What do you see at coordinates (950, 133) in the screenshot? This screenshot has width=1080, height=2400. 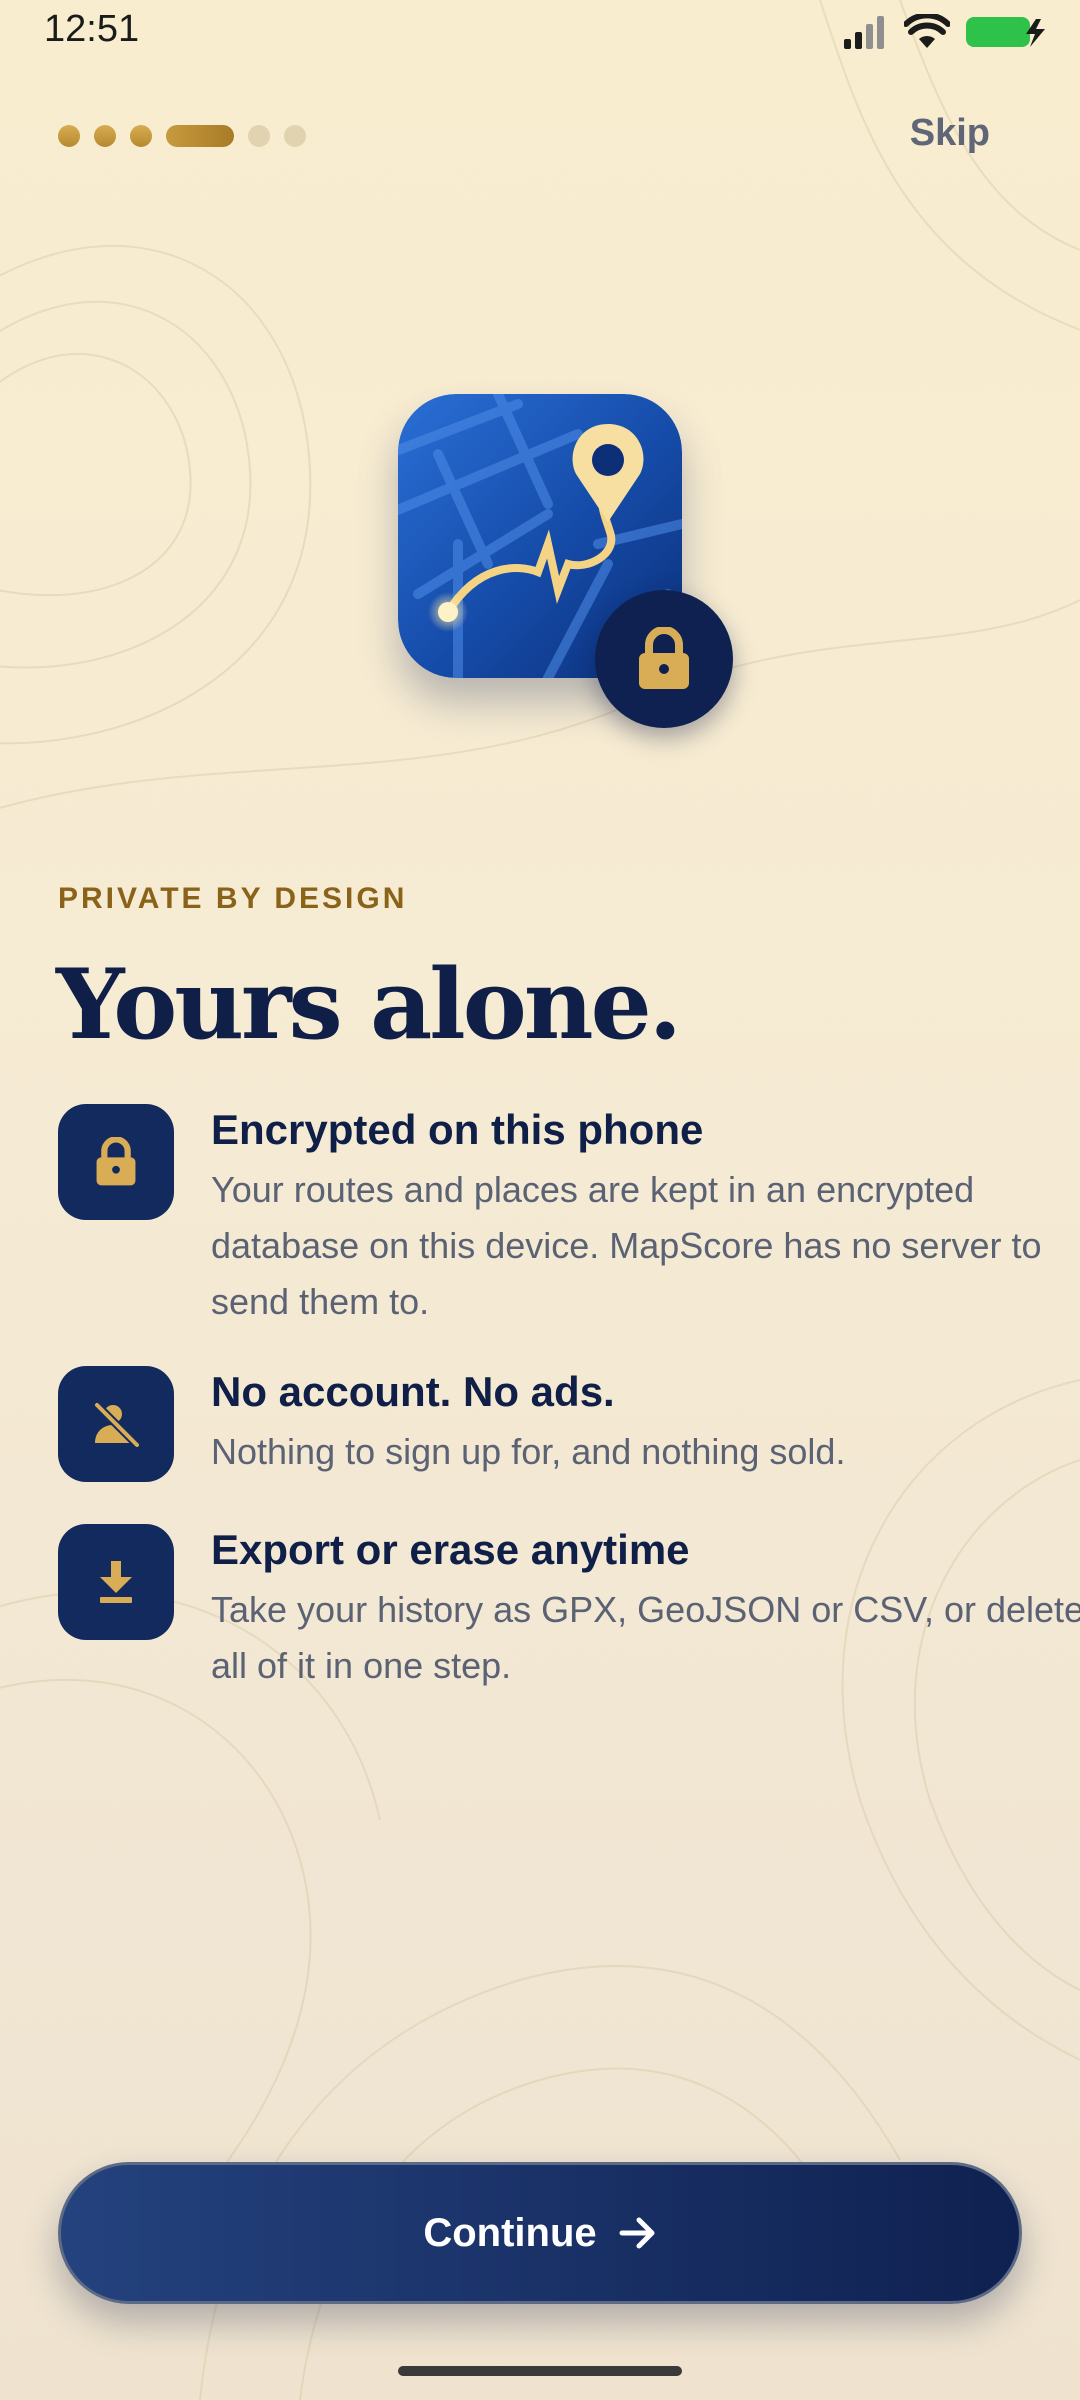 I see `skip-button: Skip` at bounding box center [950, 133].